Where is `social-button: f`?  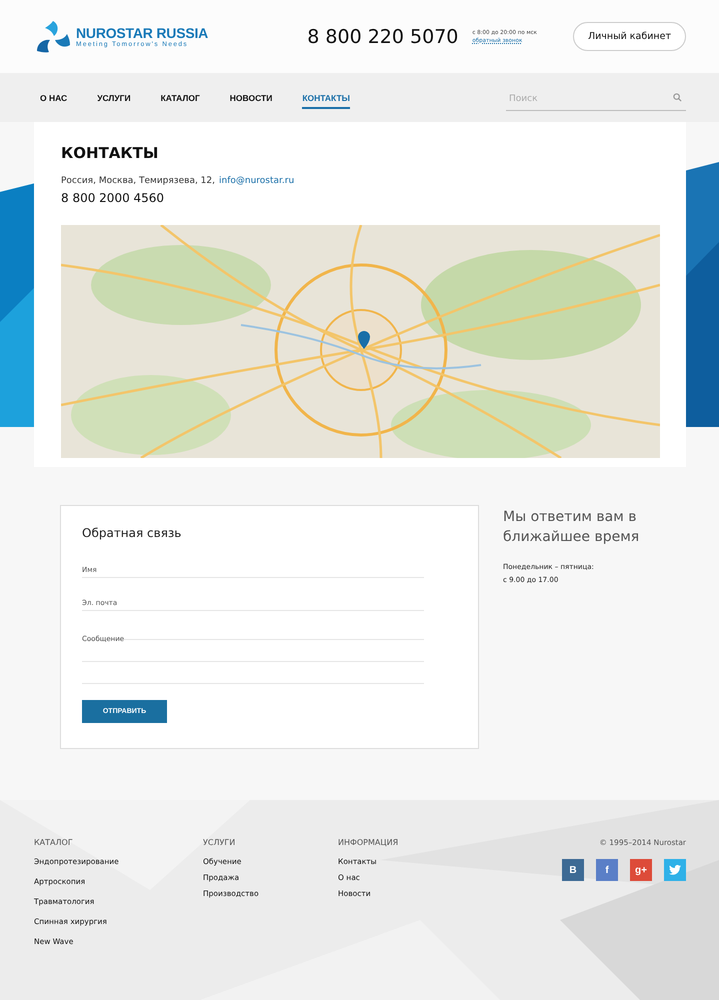 social-button: f is located at coordinates (607, 870).